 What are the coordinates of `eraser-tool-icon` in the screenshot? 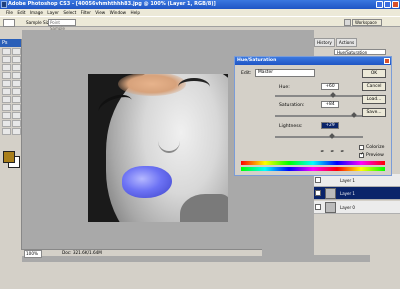 It's located at (6, 91).